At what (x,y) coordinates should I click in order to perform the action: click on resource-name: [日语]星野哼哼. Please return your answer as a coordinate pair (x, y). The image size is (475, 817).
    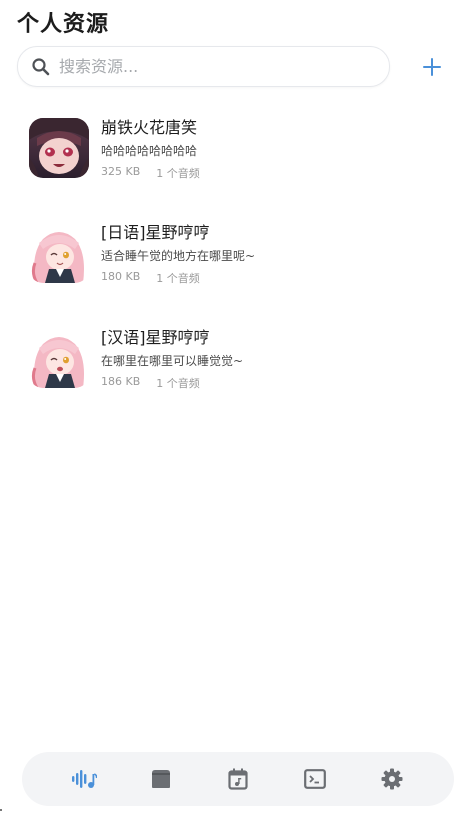
    Looking at the image, I should click on (155, 232).